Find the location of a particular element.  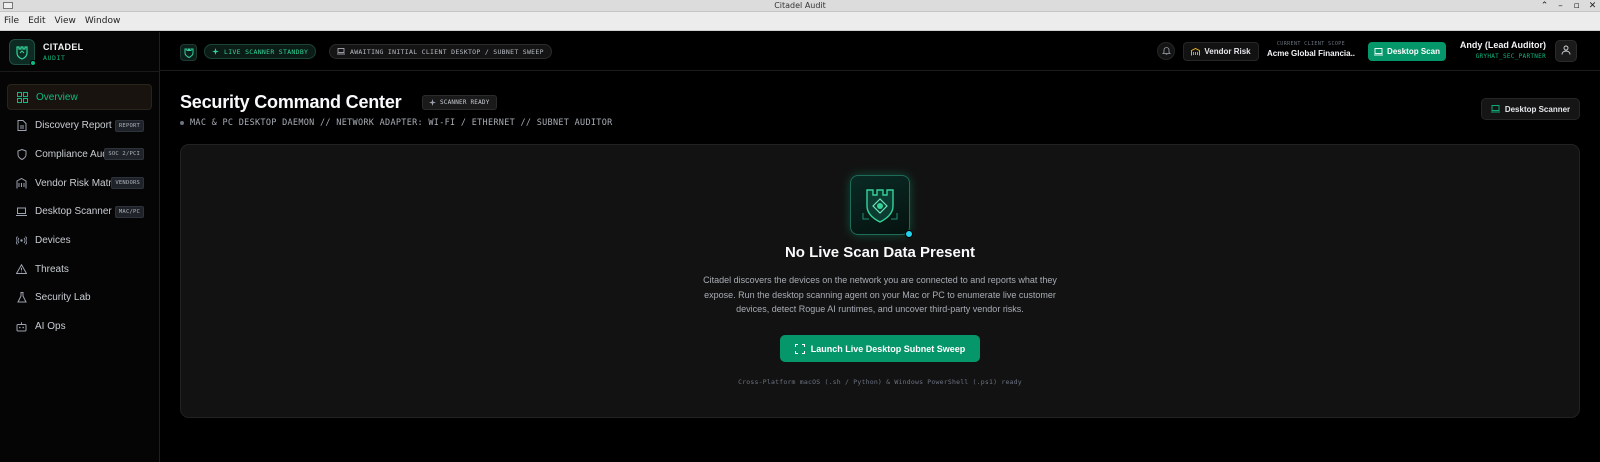

window-controls: ⌃ – ▫ ✕ is located at coordinates (1568, 6).